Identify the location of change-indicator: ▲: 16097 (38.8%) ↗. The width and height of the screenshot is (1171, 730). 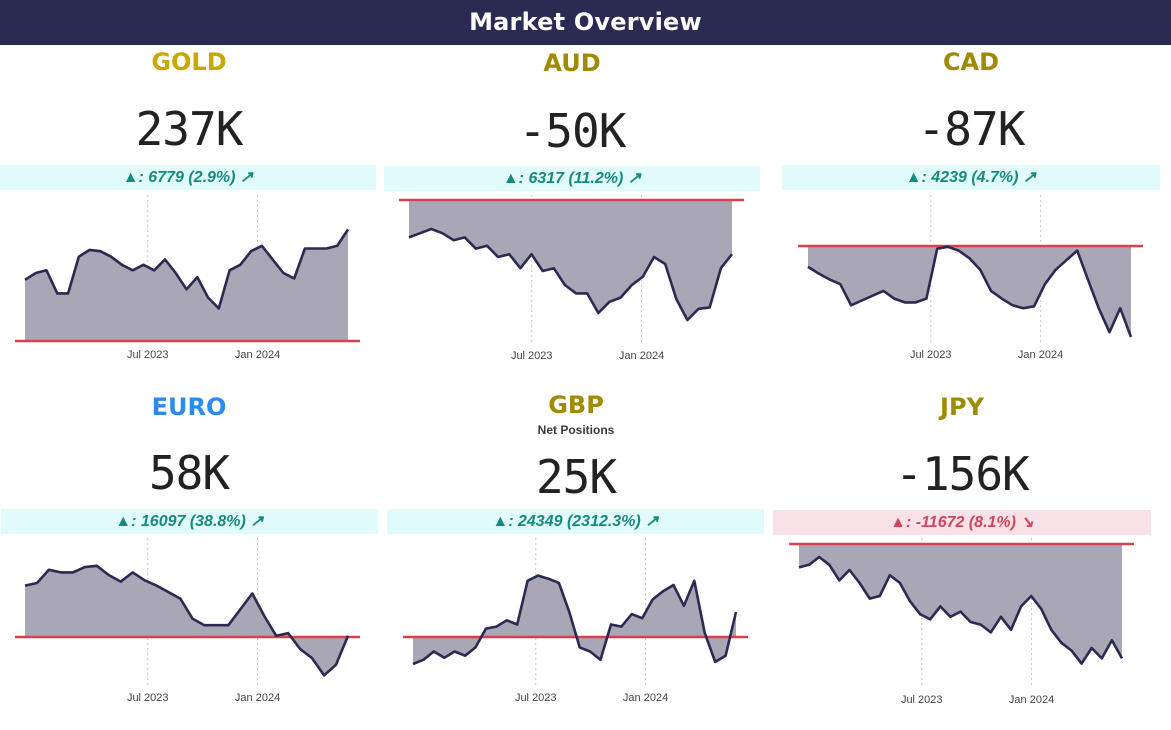
(189, 521).